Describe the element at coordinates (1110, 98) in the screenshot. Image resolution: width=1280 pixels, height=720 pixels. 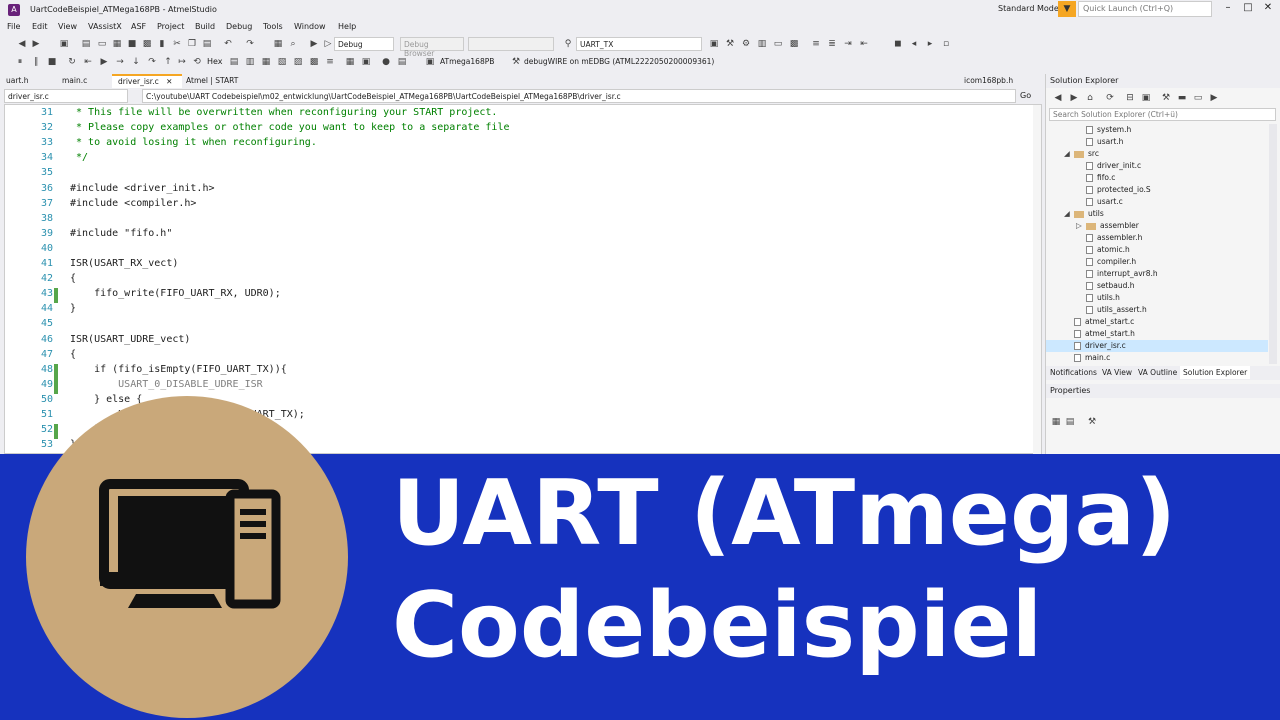
I see `sync-icon: ⟳` at that location.